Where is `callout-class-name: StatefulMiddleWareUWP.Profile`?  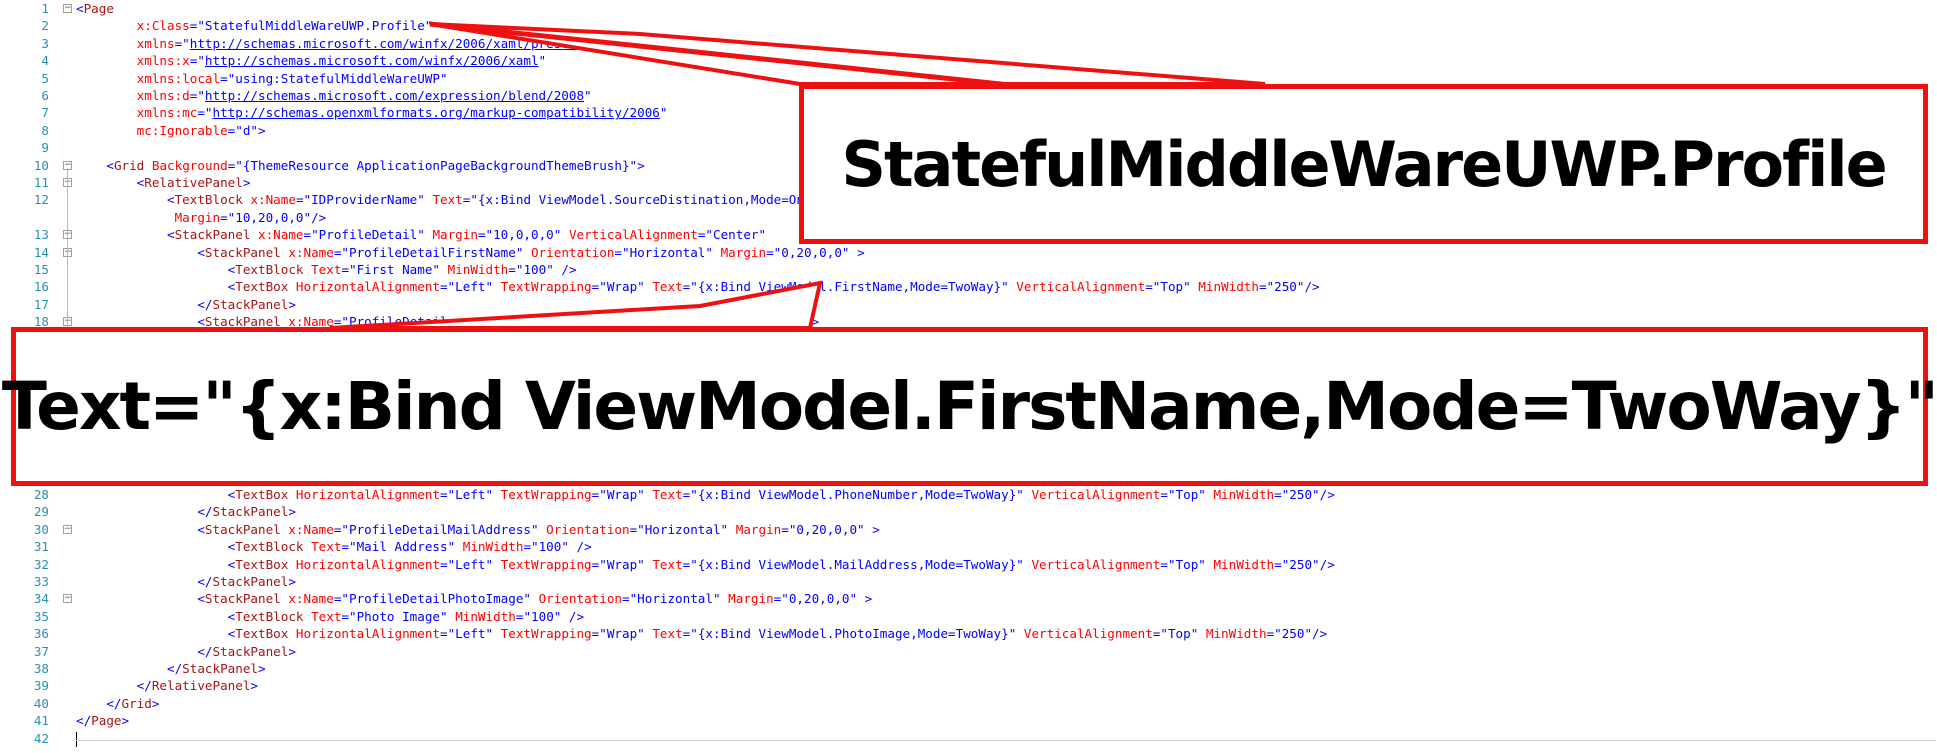 callout-class-name: StatefulMiddleWareUWP.Profile is located at coordinates (1363, 164).